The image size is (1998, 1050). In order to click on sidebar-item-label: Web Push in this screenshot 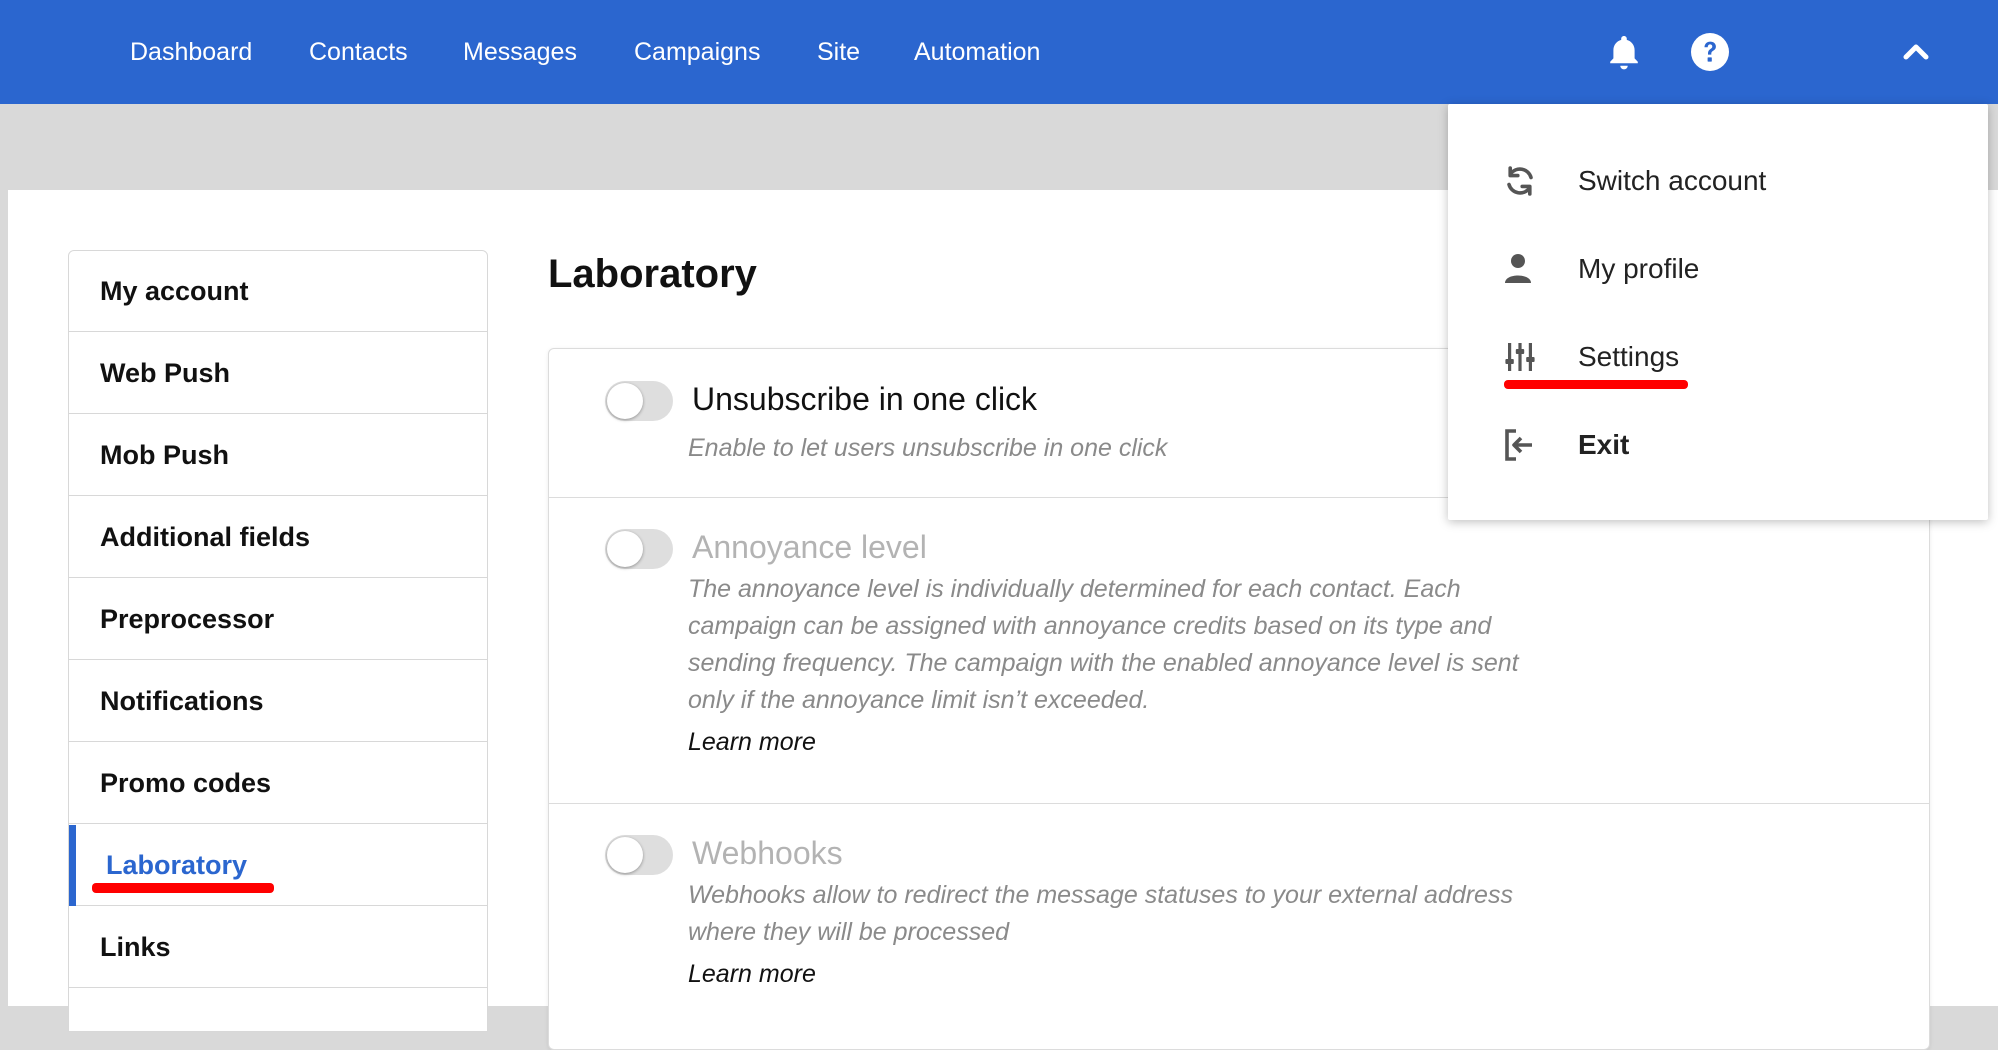, I will do `click(165, 373)`.